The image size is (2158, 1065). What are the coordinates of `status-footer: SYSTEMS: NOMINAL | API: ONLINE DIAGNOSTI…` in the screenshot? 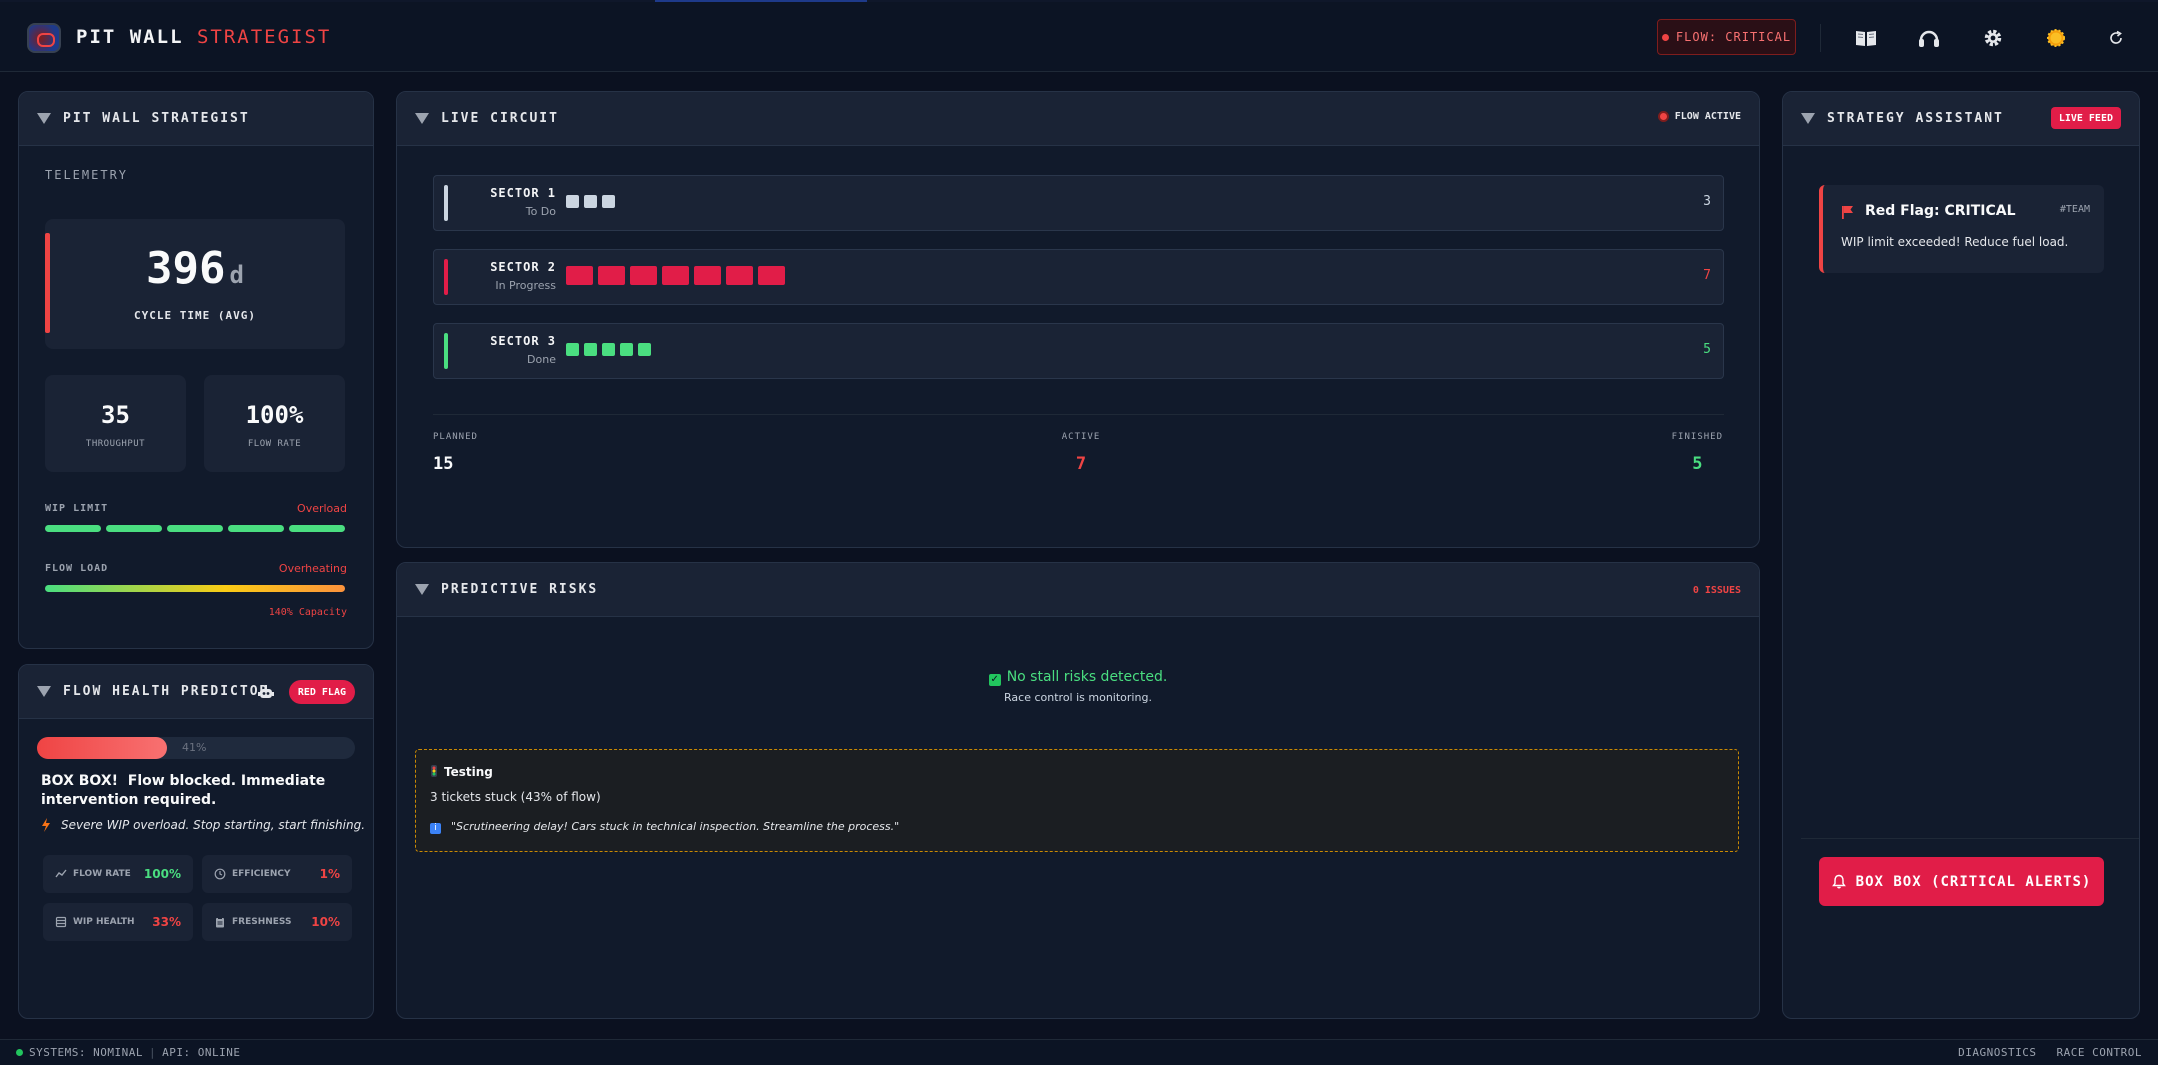 It's located at (1079, 1052).